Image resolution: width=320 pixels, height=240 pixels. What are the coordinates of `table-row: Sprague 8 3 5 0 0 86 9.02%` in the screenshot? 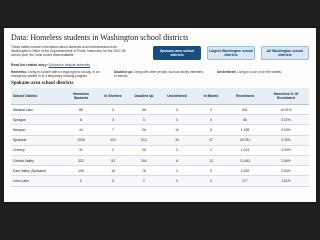 It's located at (160, 120).